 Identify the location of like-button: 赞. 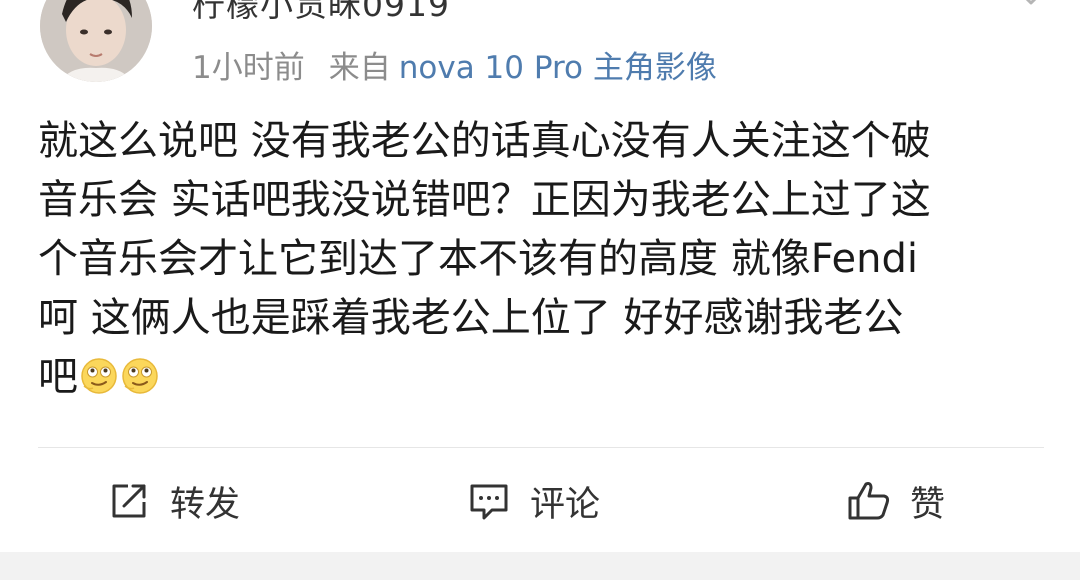
(896, 501).